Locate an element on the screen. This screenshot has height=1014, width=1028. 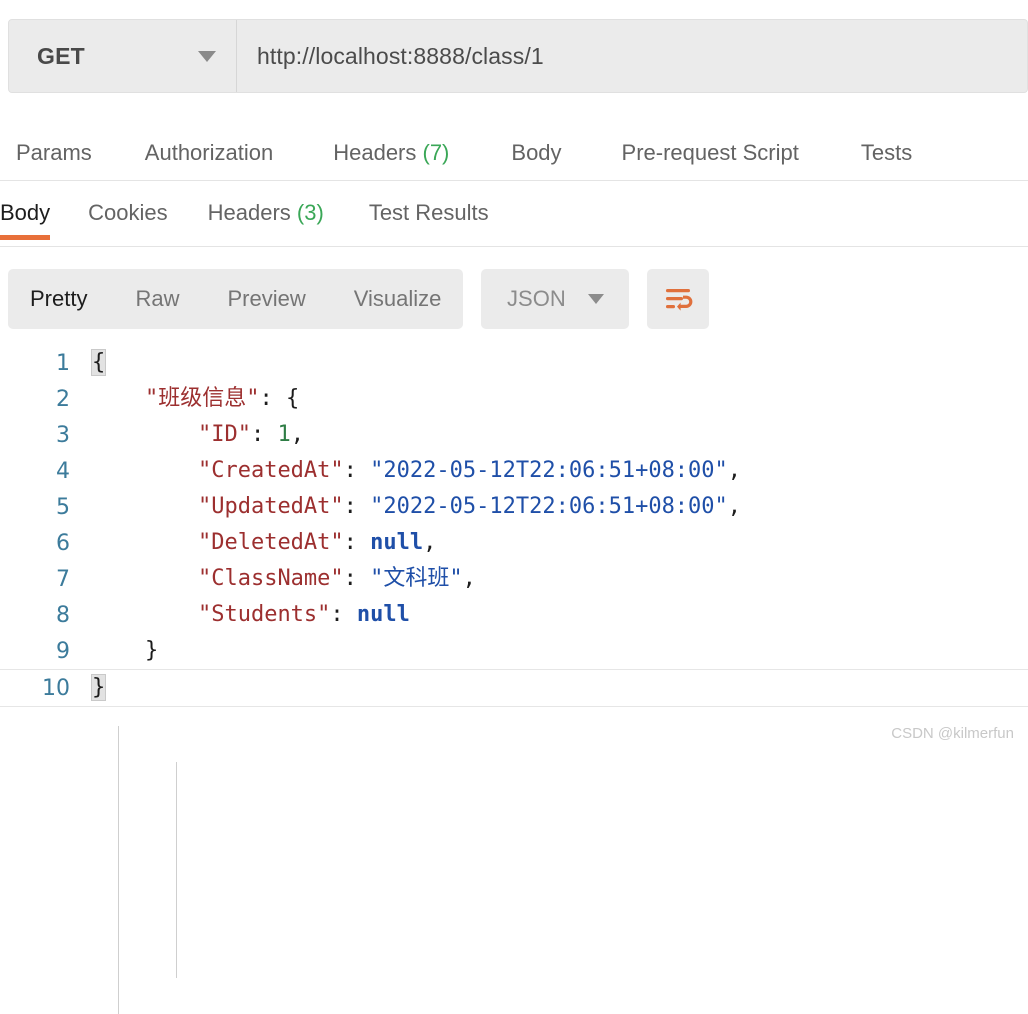
response-format-toolbar: Pretty Raw Preview Visualize JSON is located at coordinates (359, 299).